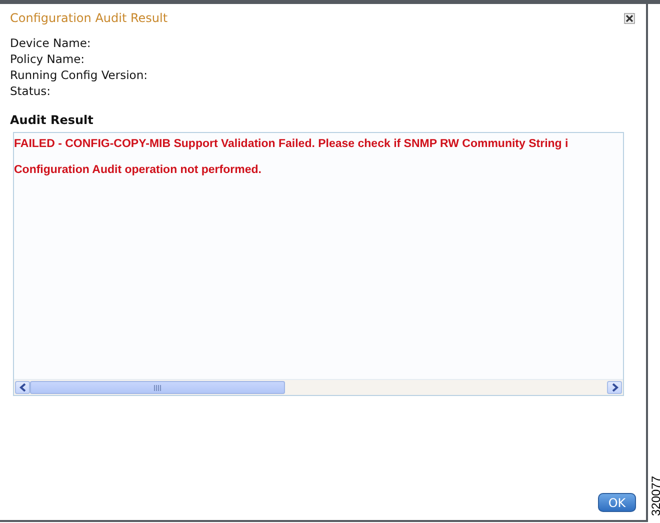  I want to click on error-message: FAILED - CONFIG-COPY-MIB Support Validation Failed. Please check if SNMP RW Community String i, so click(291, 144).